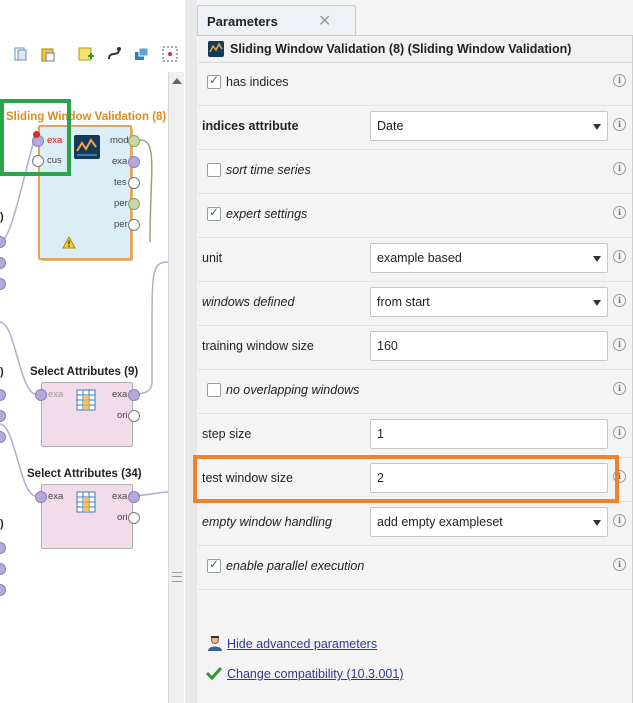  What do you see at coordinates (302, 644) in the screenshot?
I see `hide-advanced-parameters-link: Hide advanced parameters` at bounding box center [302, 644].